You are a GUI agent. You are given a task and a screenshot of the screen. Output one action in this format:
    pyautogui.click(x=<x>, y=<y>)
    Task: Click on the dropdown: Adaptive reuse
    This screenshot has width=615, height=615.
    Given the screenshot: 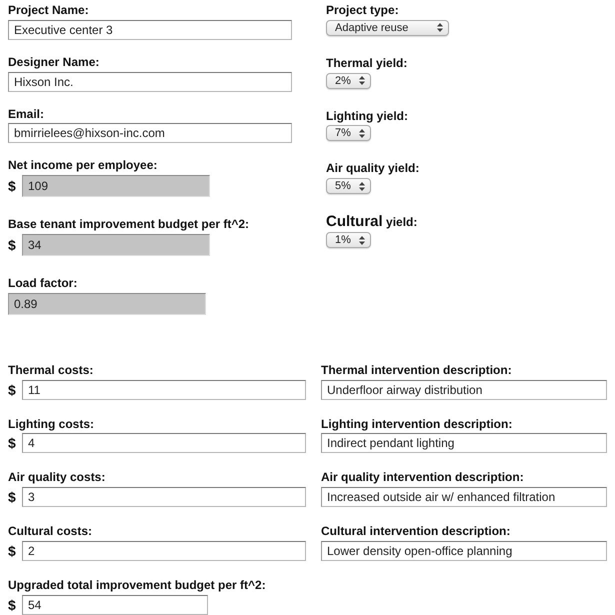 What is the action you would take?
    pyautogui.click(x=387, y=28)
    